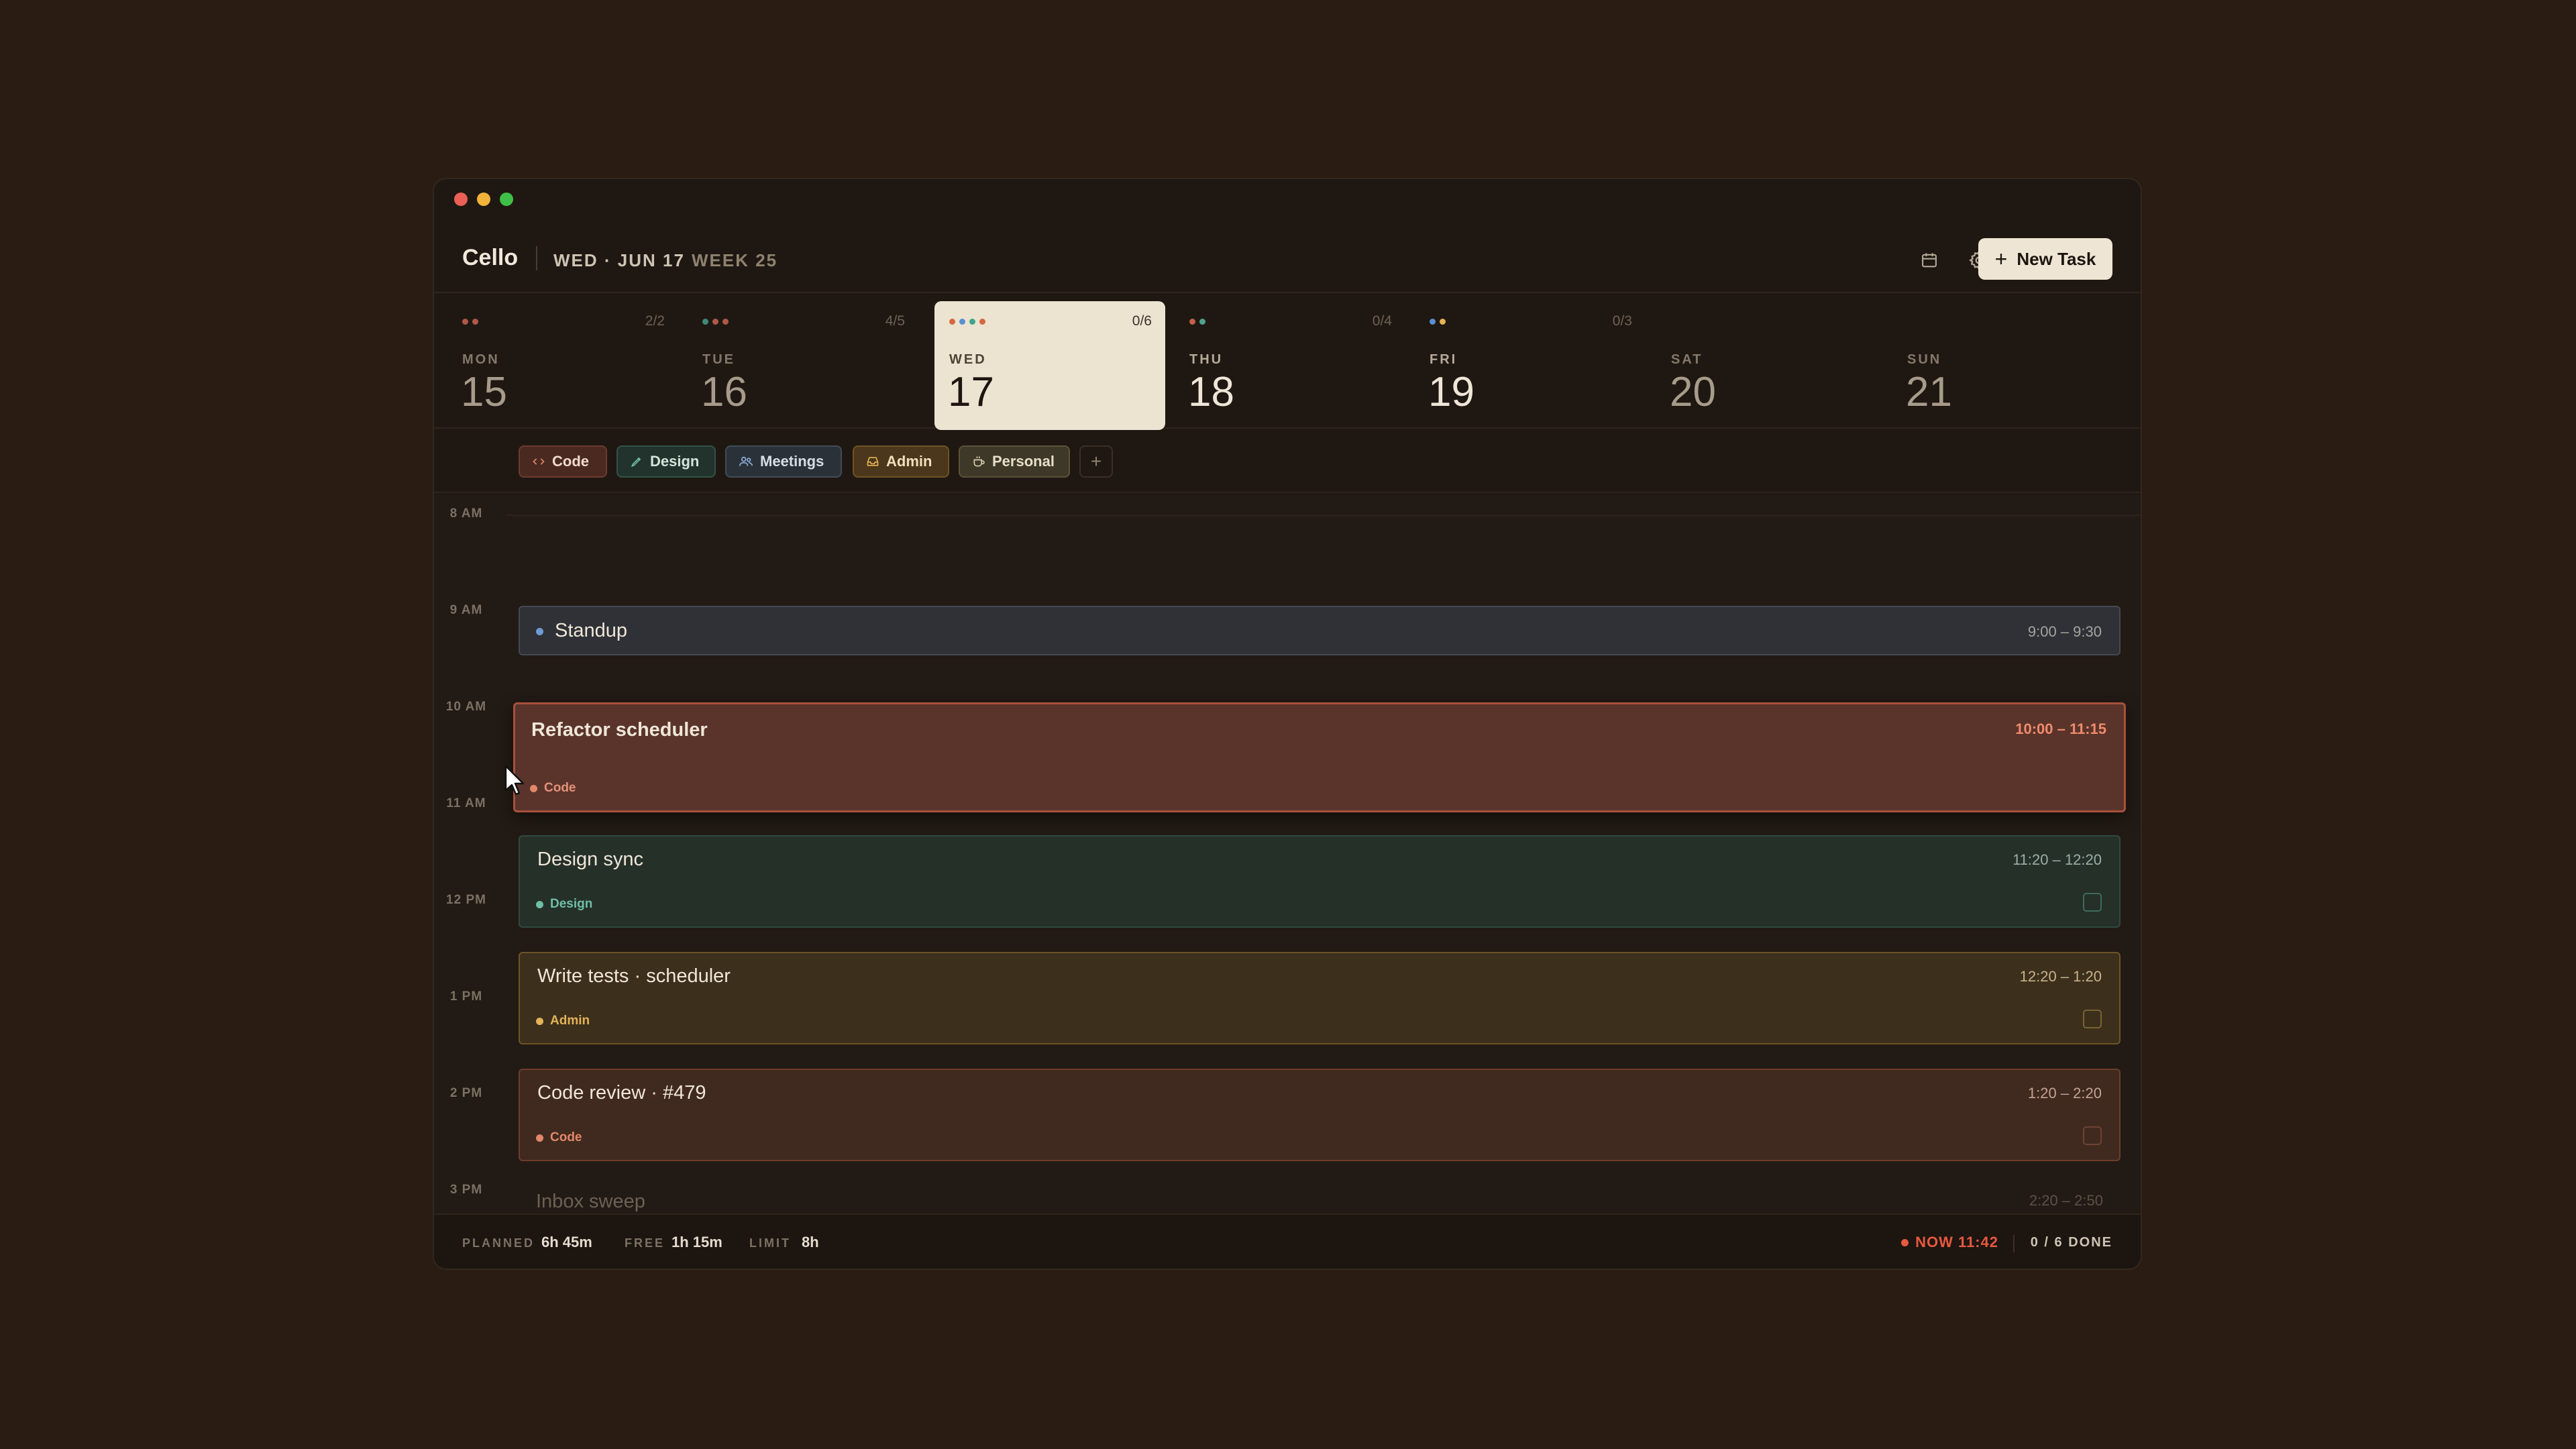 The image size is (2576, 1449). Describe the element at coordinates (1687, 359) in the screenshot. I see `day-name: SAT` at that location.